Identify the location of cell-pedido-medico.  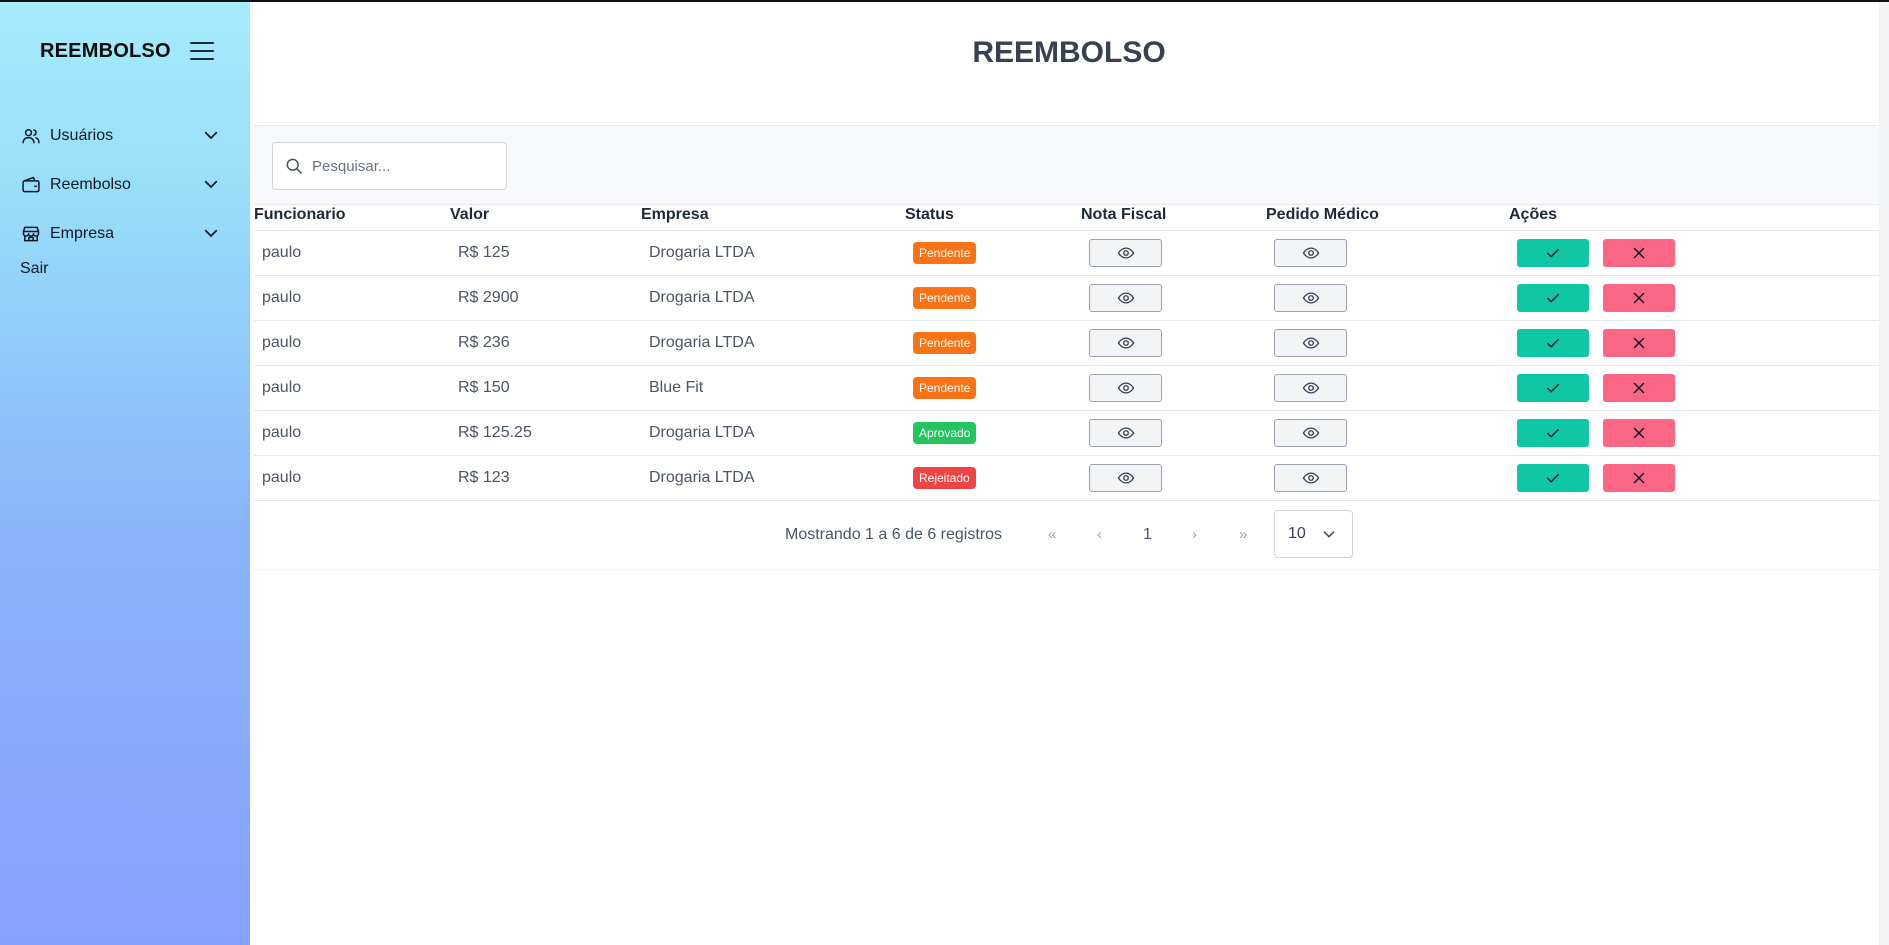
(1387, 388).